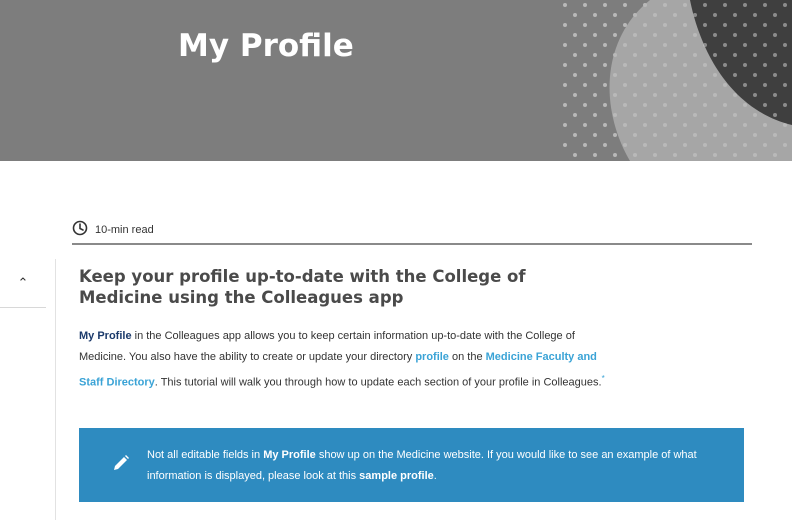  I want to click on sample-profile-link: sample profile, so click(396, 476).